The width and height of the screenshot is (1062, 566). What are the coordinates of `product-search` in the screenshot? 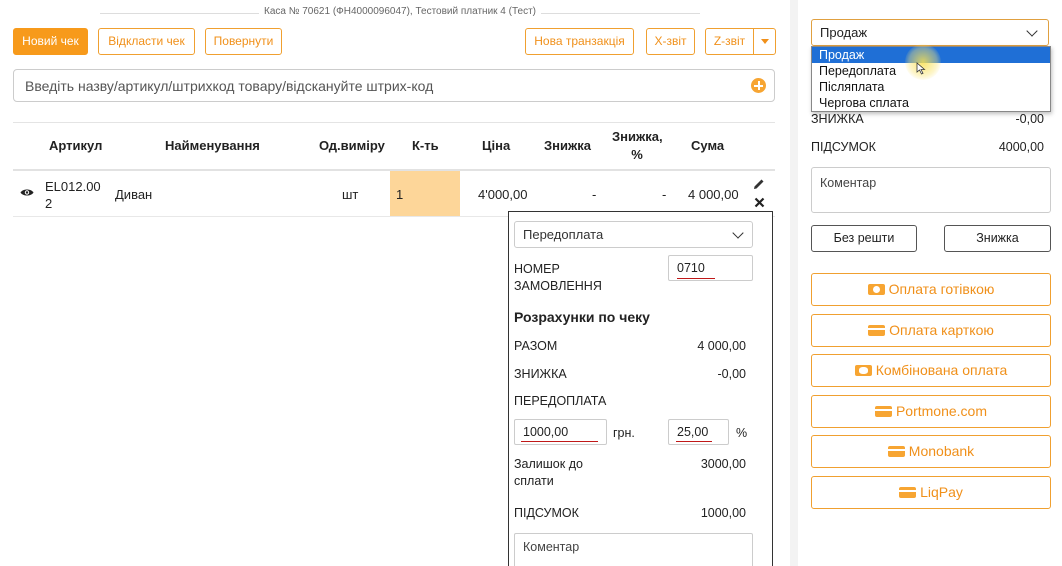 It's located at (394, 85).